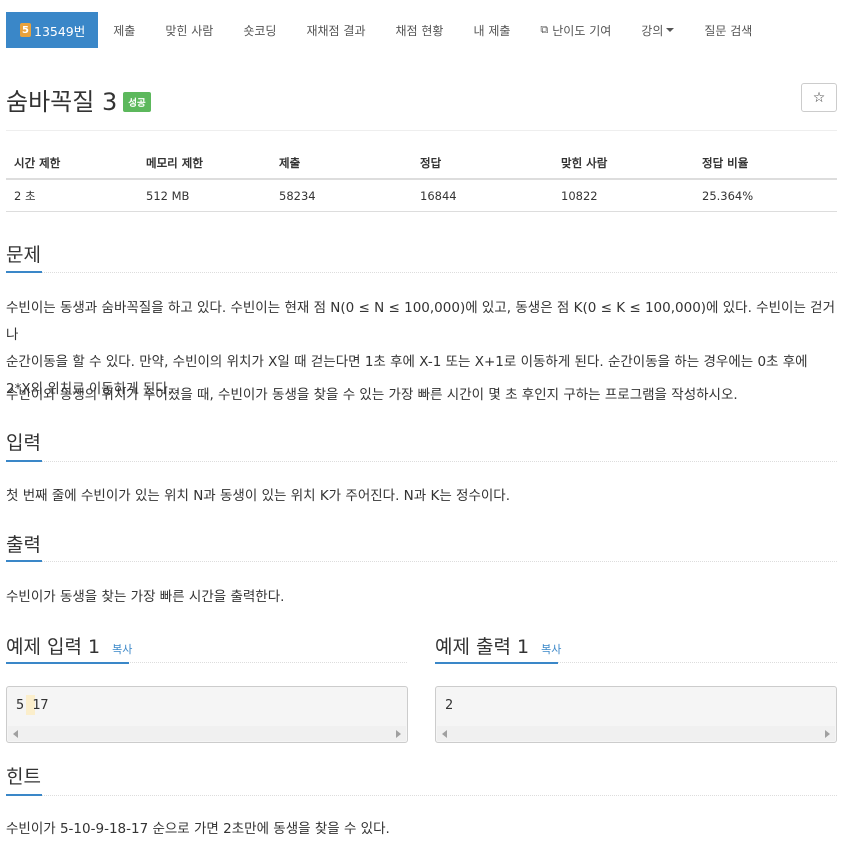 Image resolution: width=842 pixels, height=846 pixels. Describe the element at coordinates (728, 195) in the screenshot. I see `stats-accept-rate: 25.364%` at that location.